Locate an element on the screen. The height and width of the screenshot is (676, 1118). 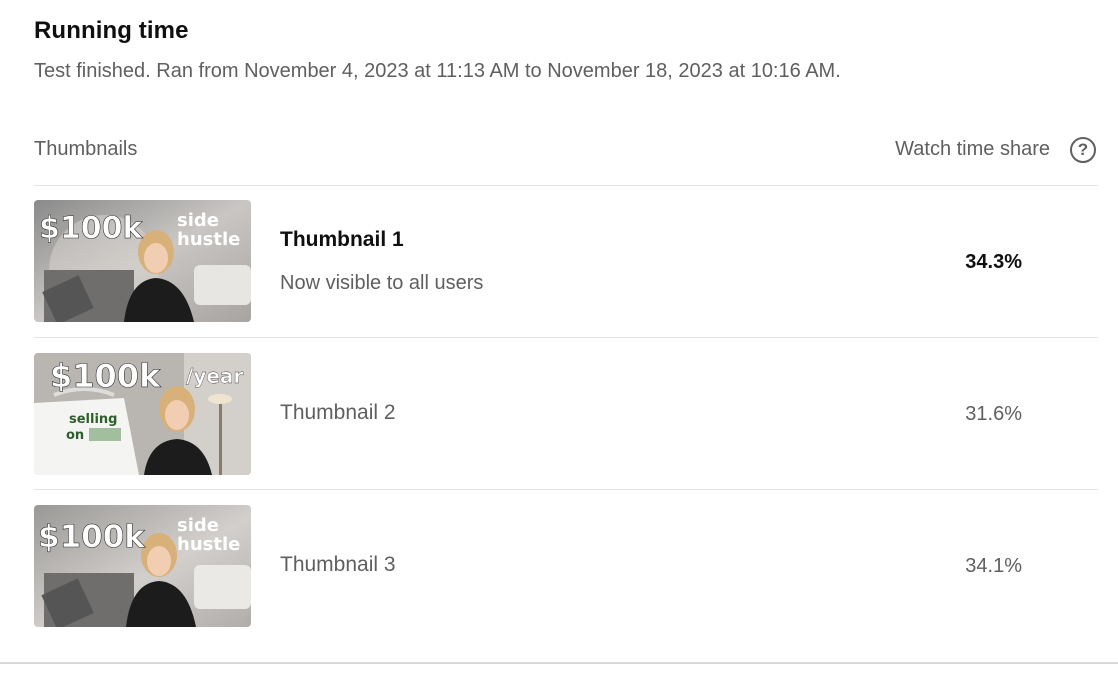
thumbnail-3-share: 34.1% is located at coordinates (993, 566).